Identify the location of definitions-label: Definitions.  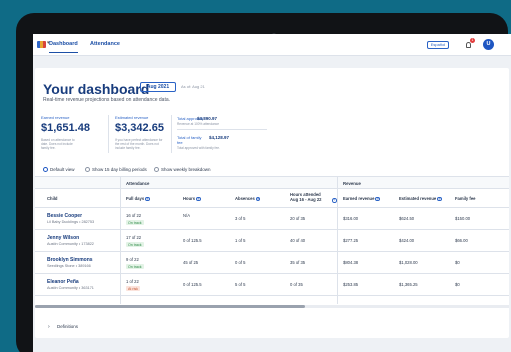
(68, 326).